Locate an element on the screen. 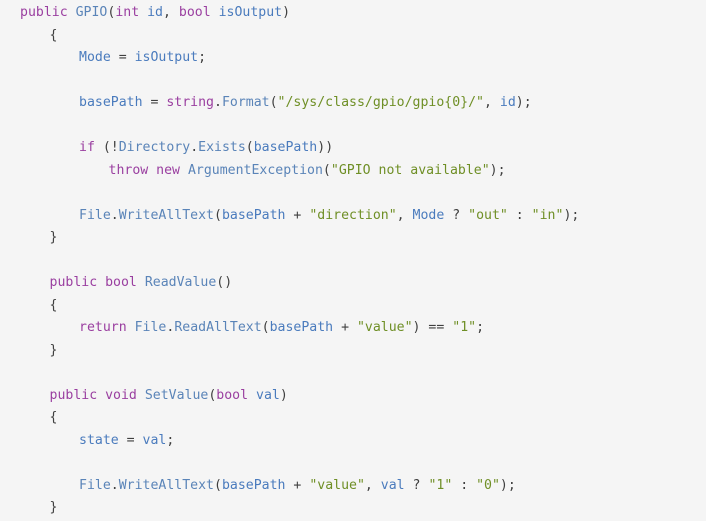 The width and height of the screenshot is (715, 521). code-token-fn: ReadAllText is located at coordinates (218, 327).